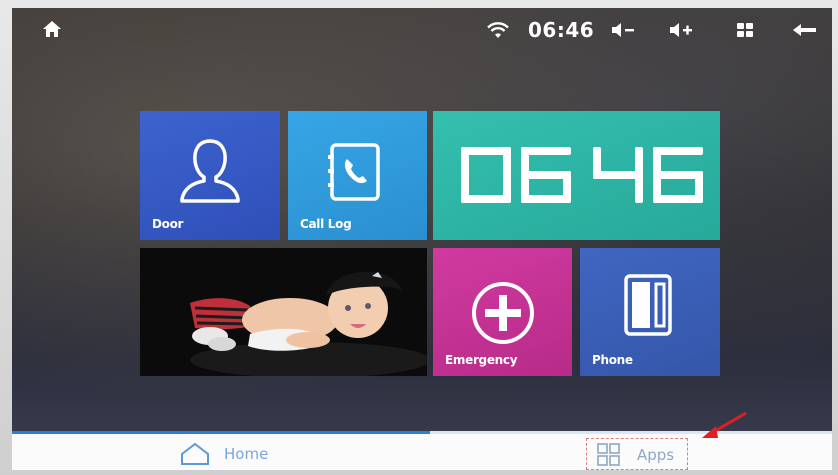 The image size is (838, 475). I want to click on volume-up-icon, so click(681, 30).